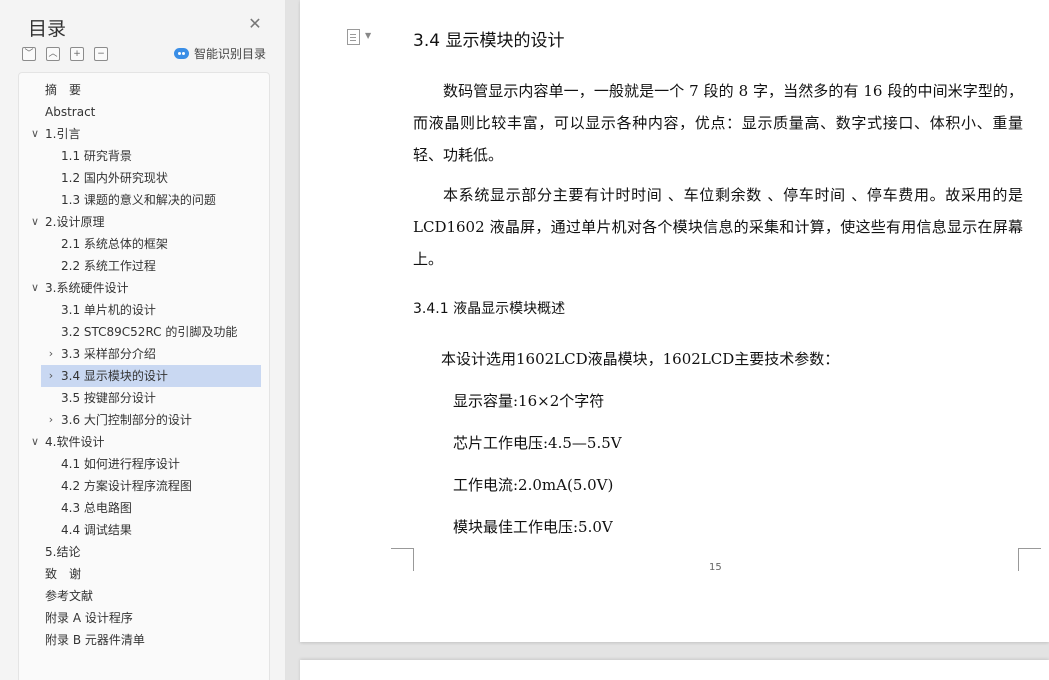  I want to click on toc-item-label: 4.4 调试结果, so click(96, 530).